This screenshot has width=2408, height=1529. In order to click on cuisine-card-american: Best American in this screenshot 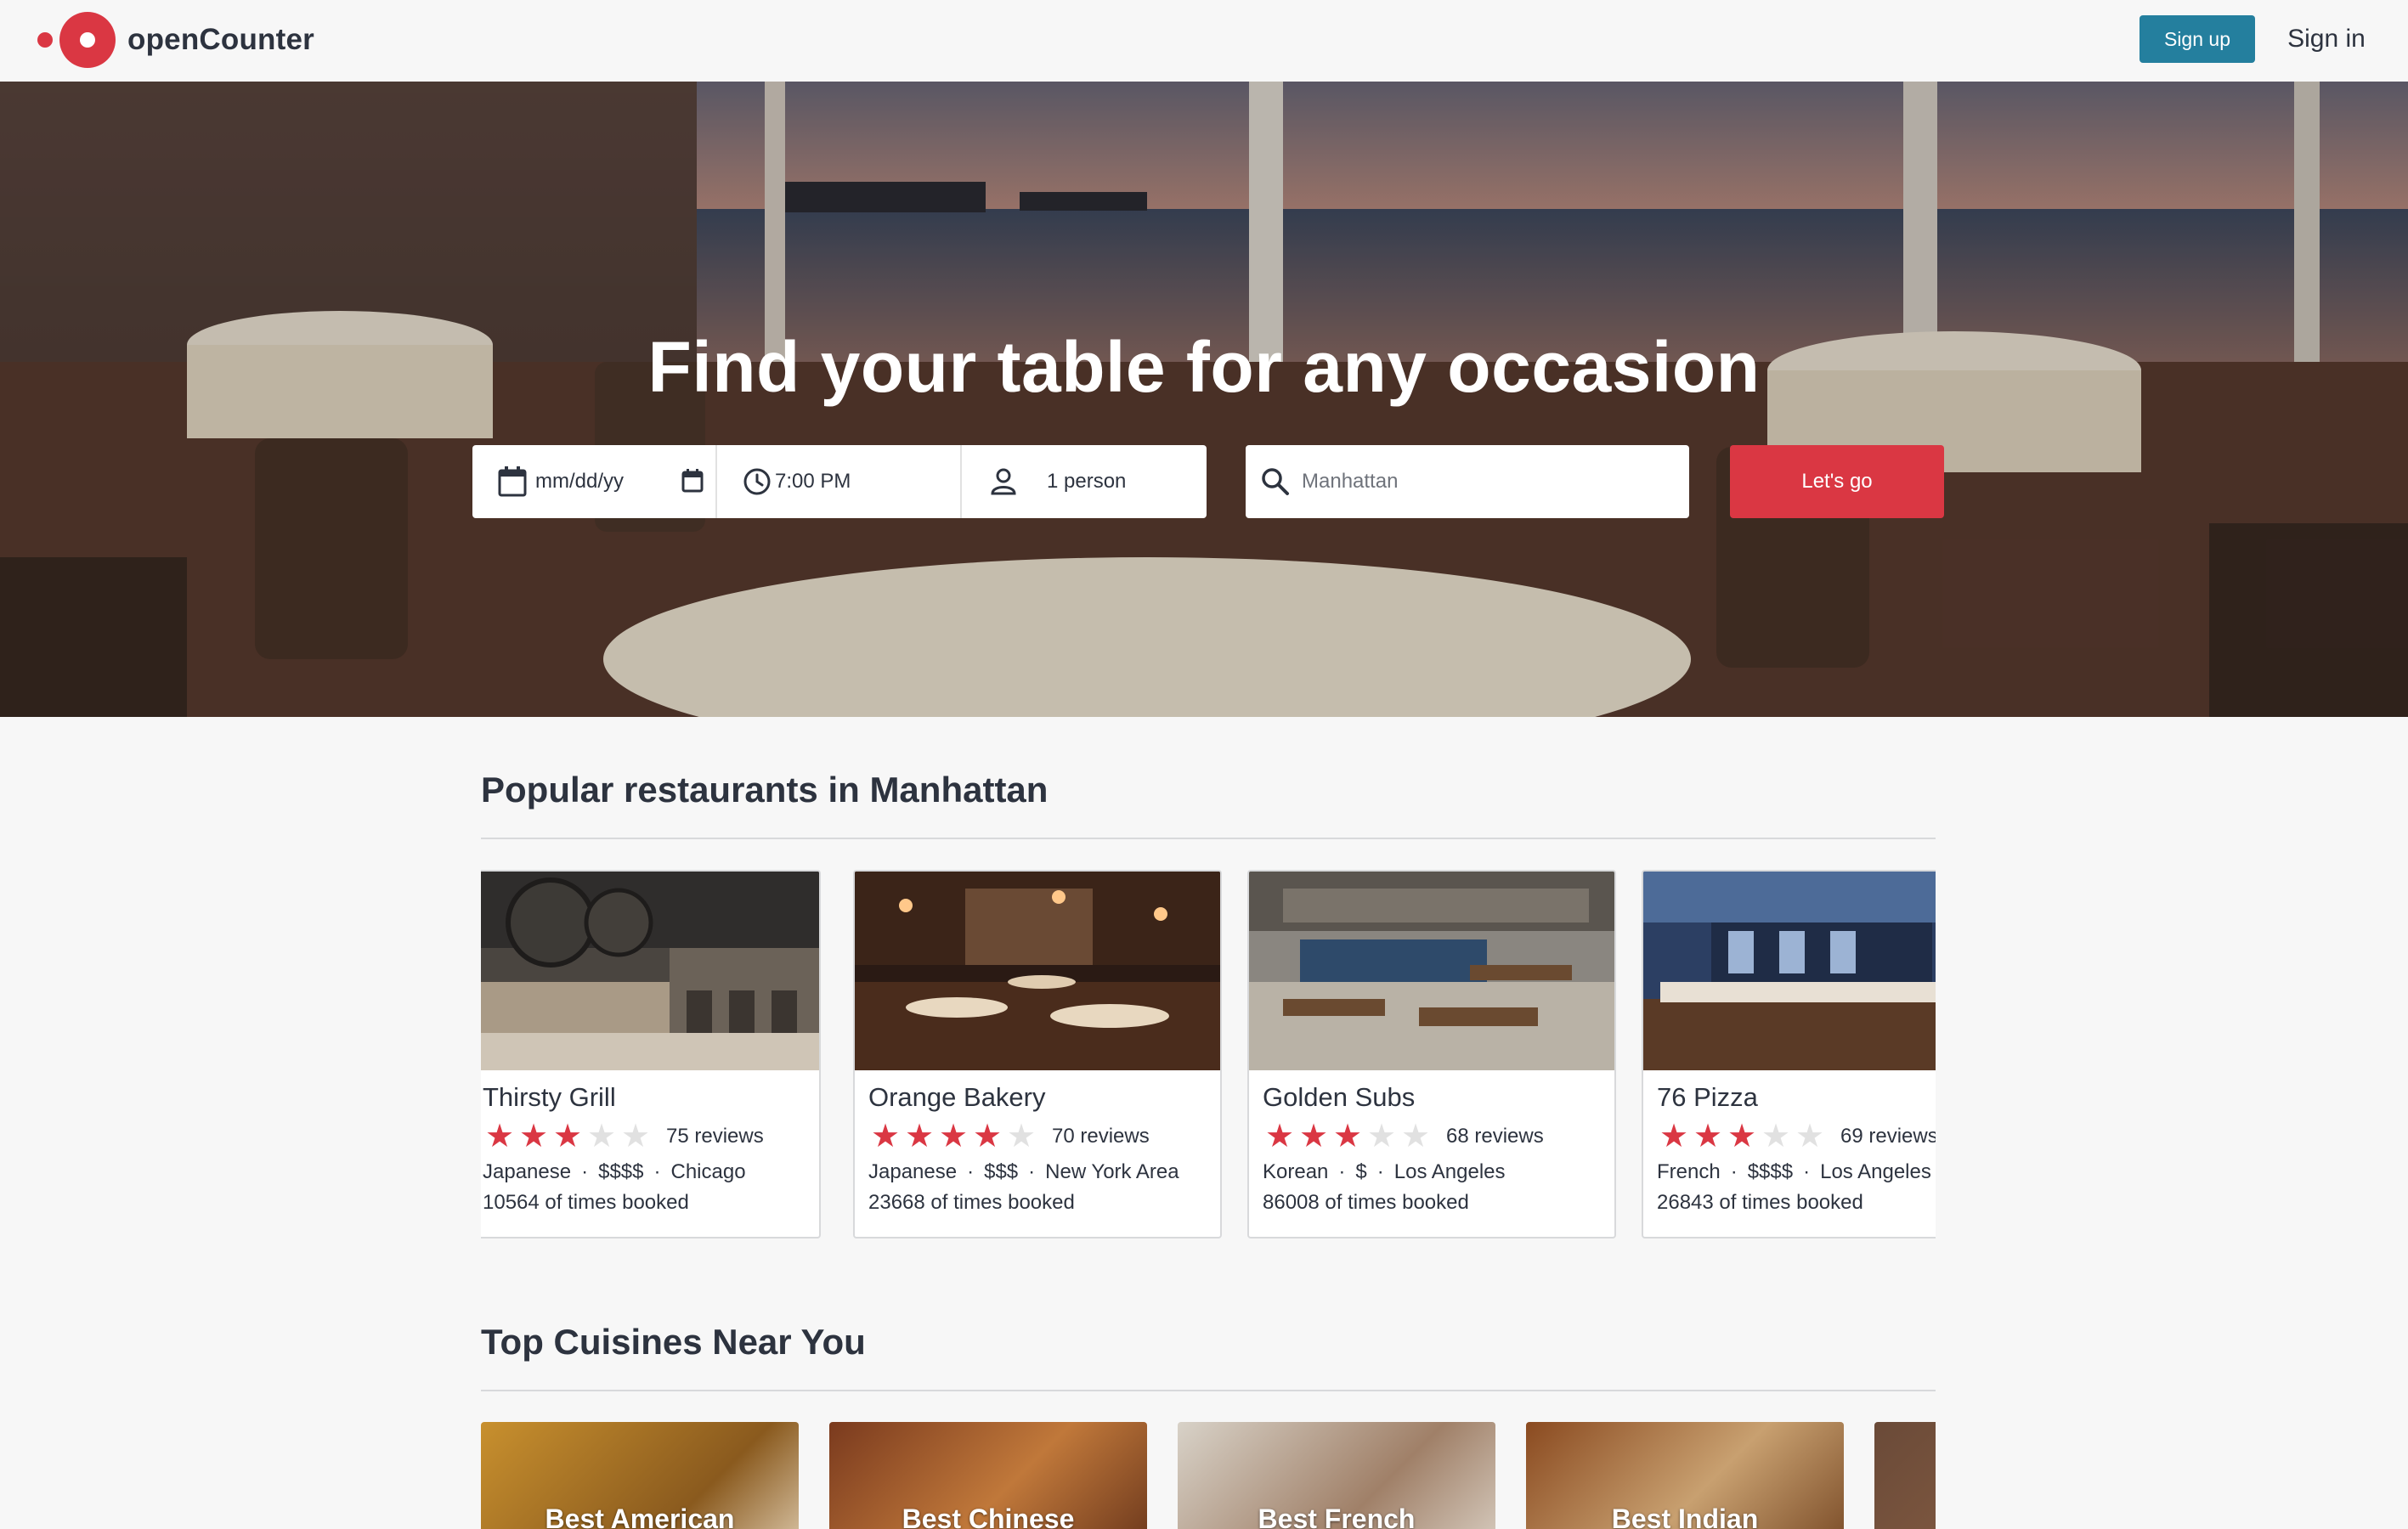, I will do `click(640, 1475)`.